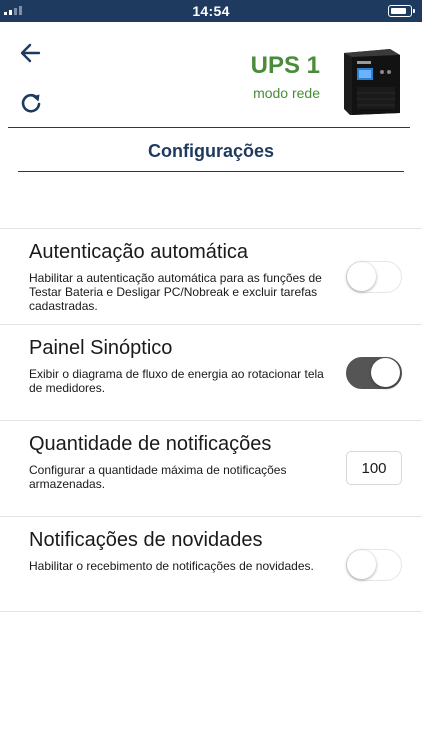 The image size is (422, 750). Describe the element at coordinates (150, 444) in the screenshot. I see `setting-title: Quantidade de notificações` at that location.